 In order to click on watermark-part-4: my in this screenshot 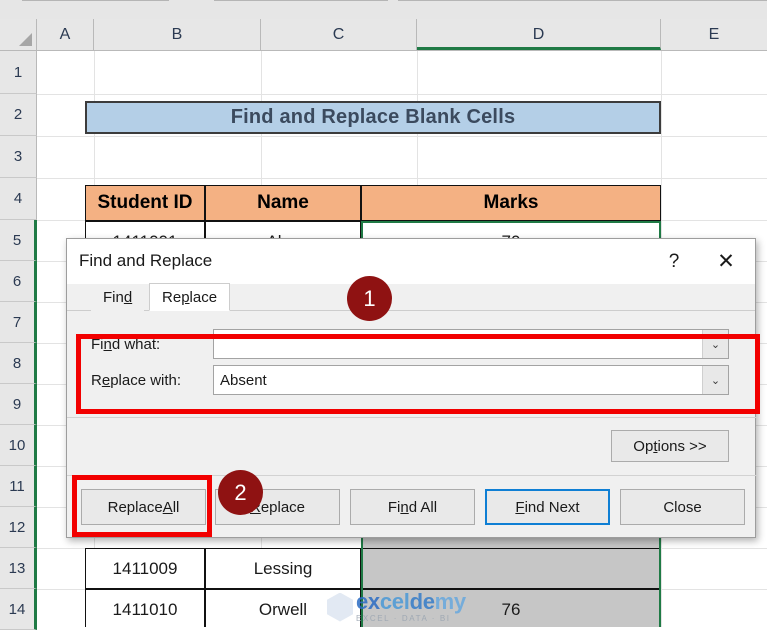, I will do `click(450, 601)`.